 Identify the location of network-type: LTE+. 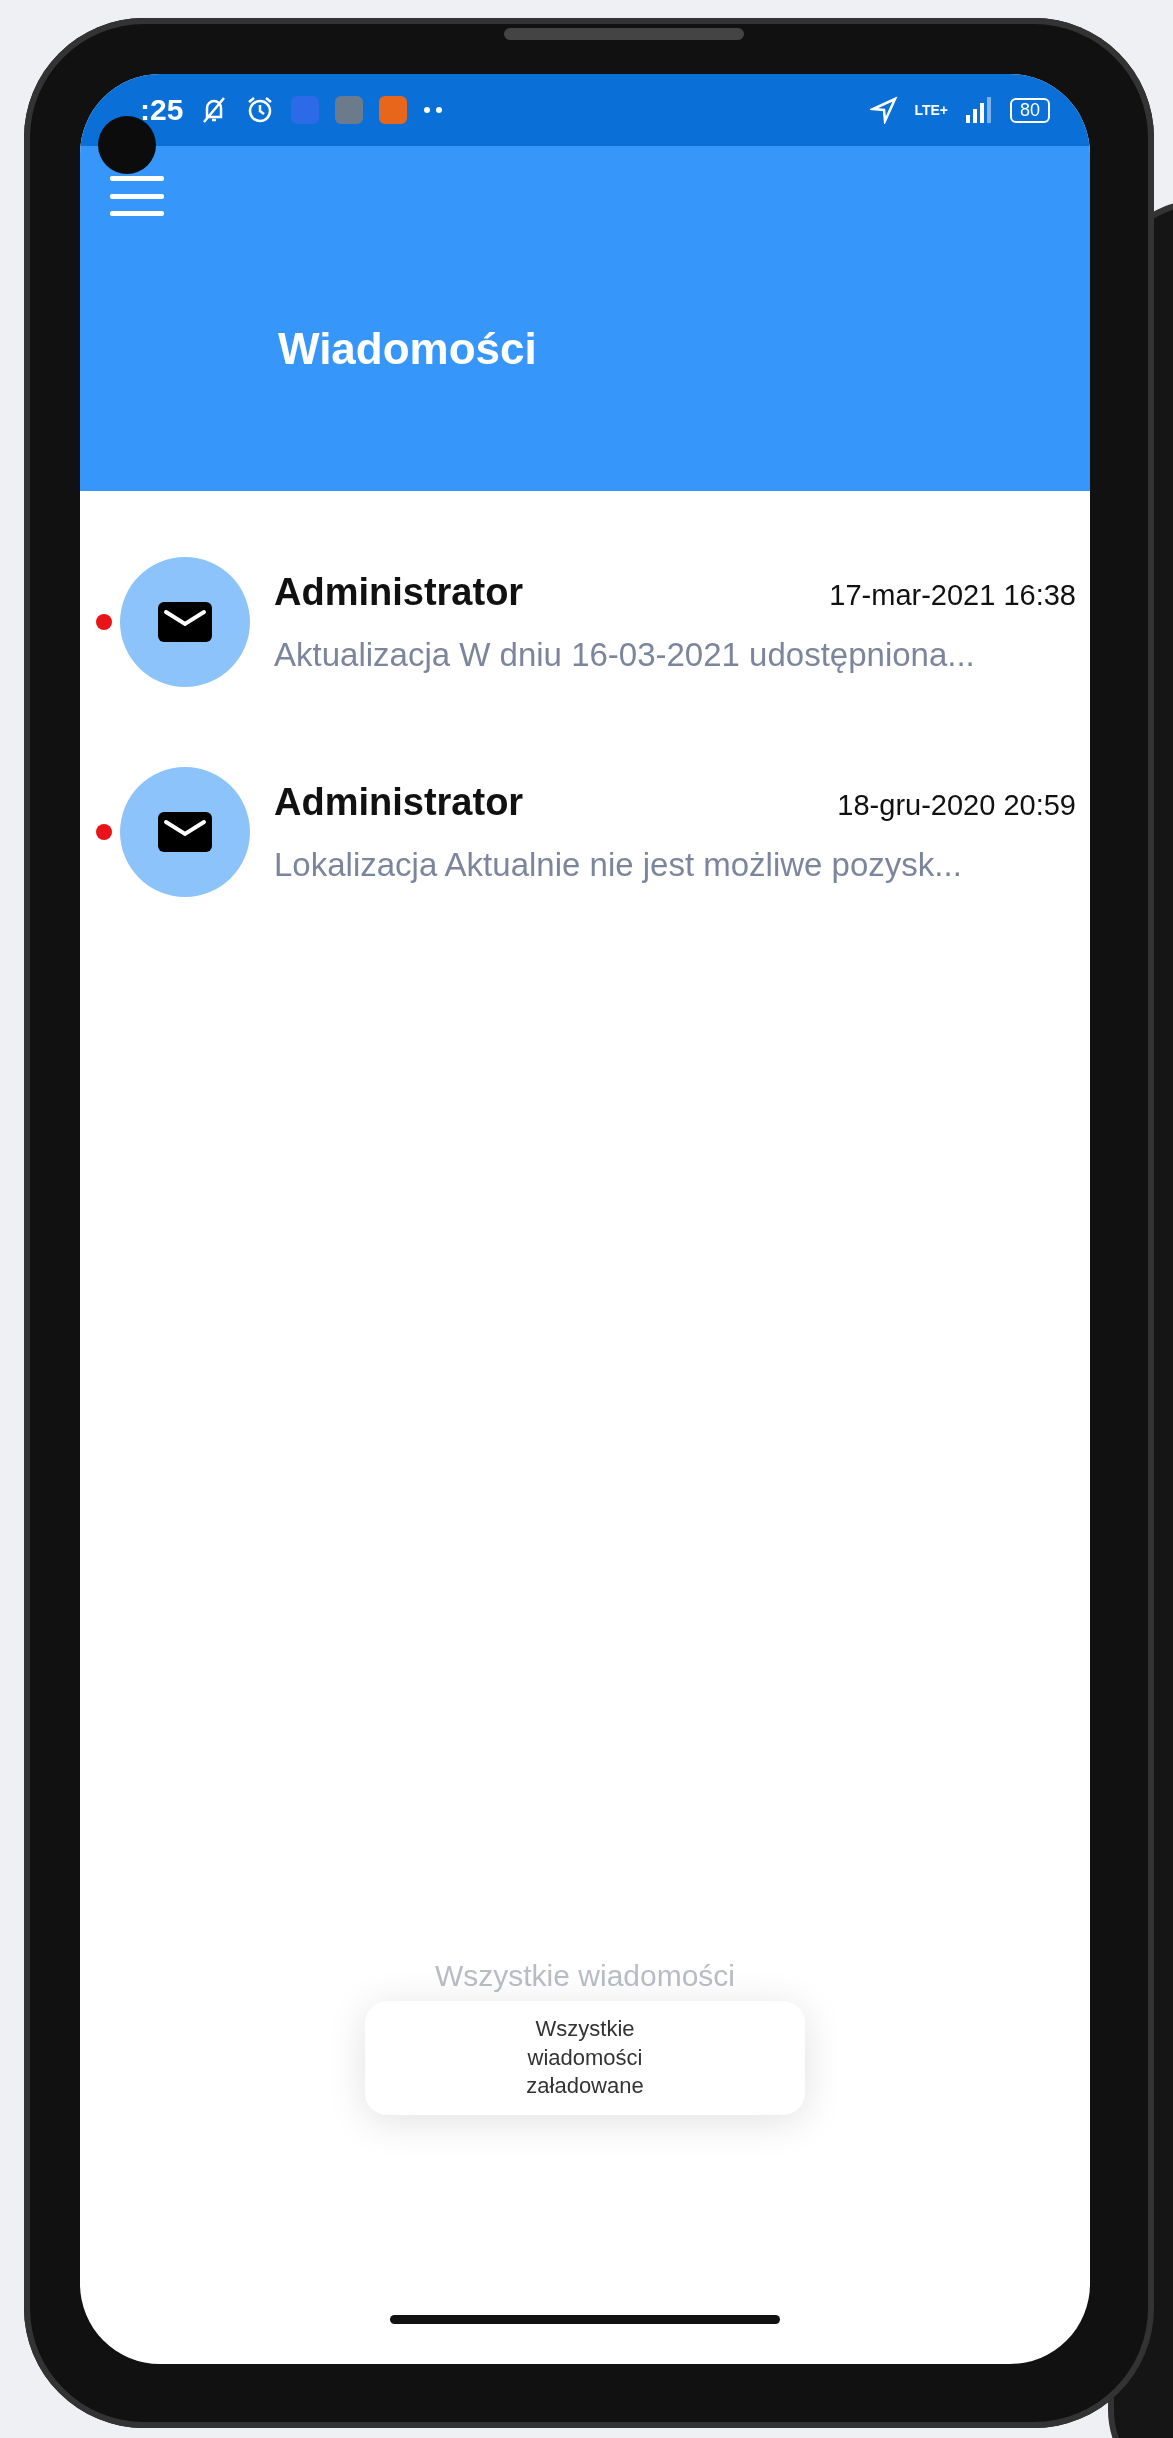
(931, 110).